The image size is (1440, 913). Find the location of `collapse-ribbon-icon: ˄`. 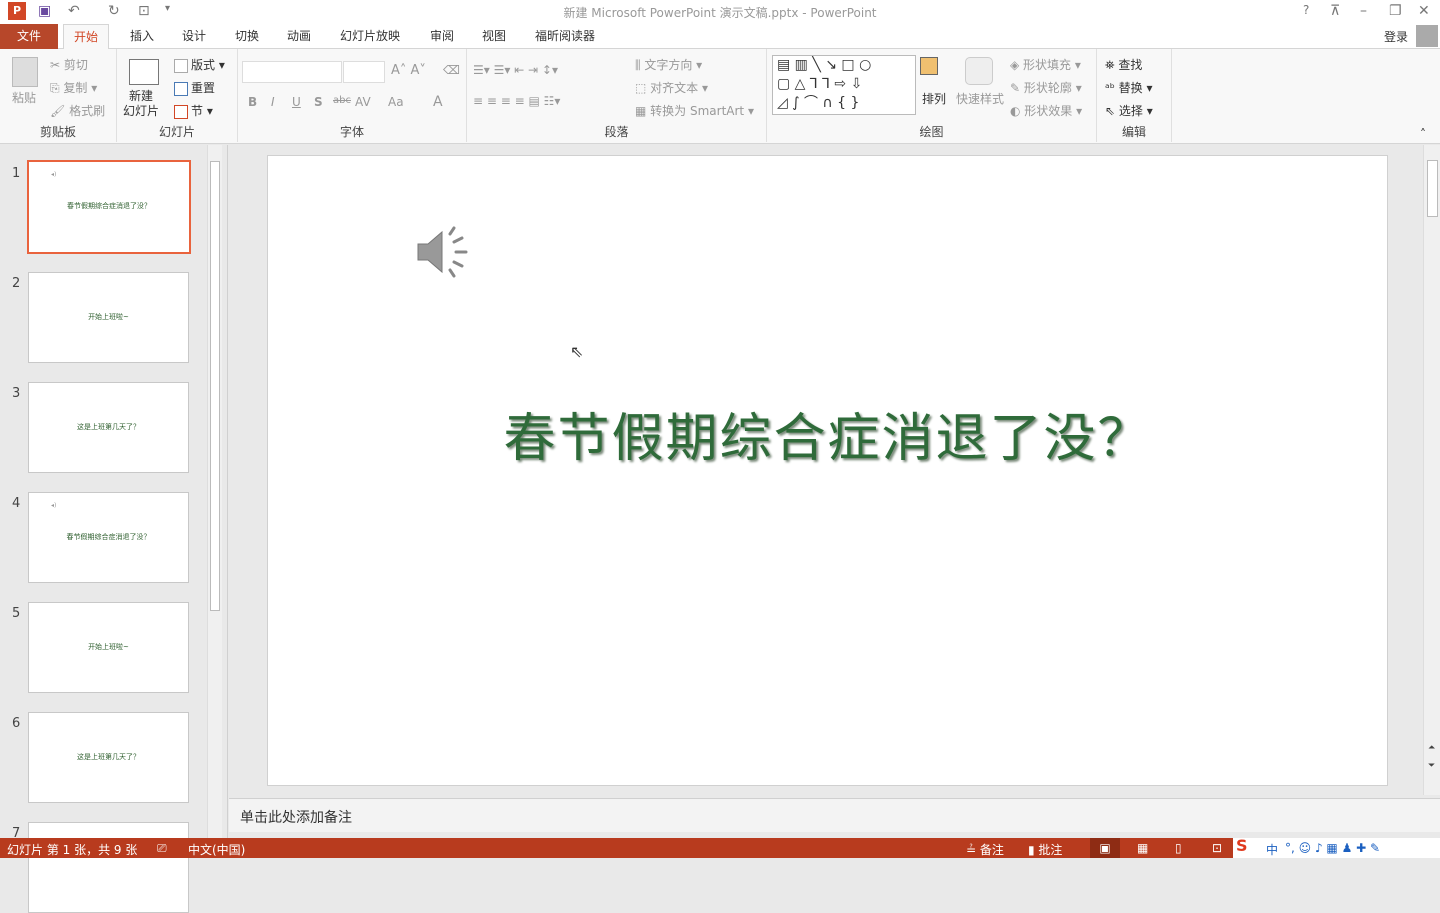

collapse-ribbon-icon: ˄ is located at coordinates (1423, 134).